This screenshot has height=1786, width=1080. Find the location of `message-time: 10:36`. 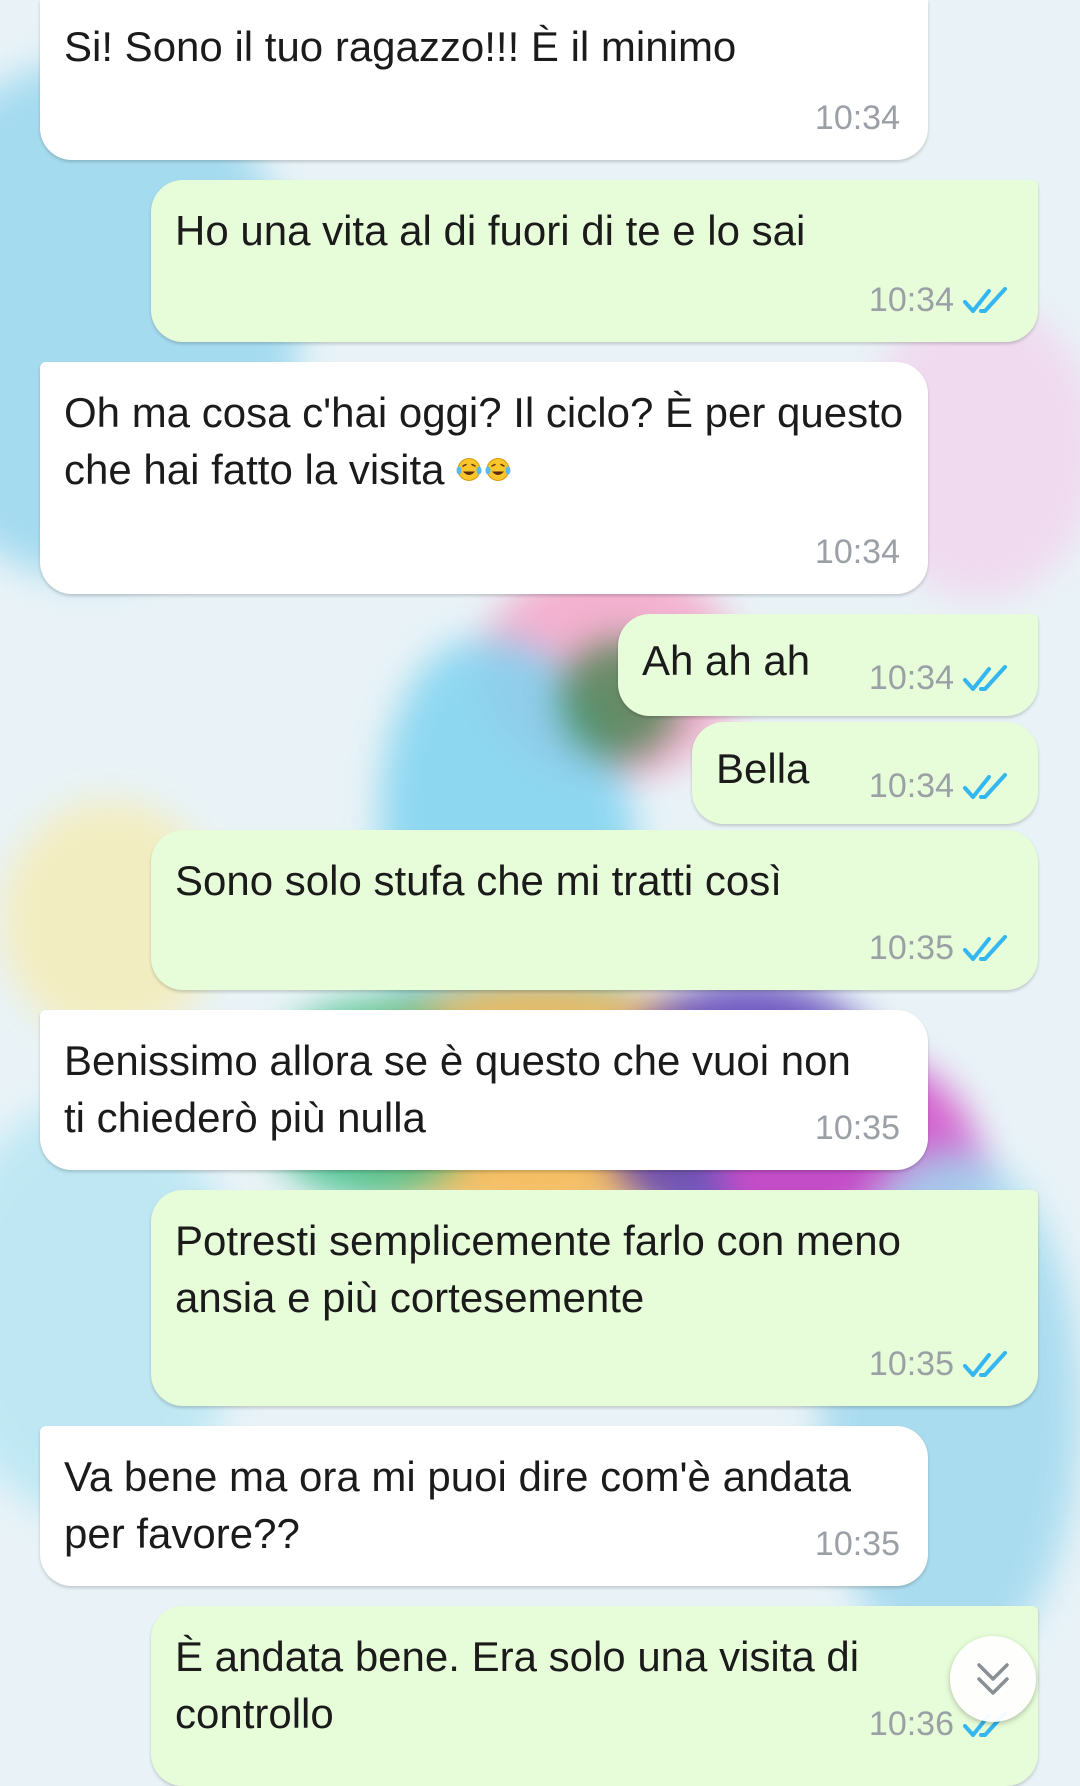

message-time: 10:36 is located at coordinates (911, 1724).